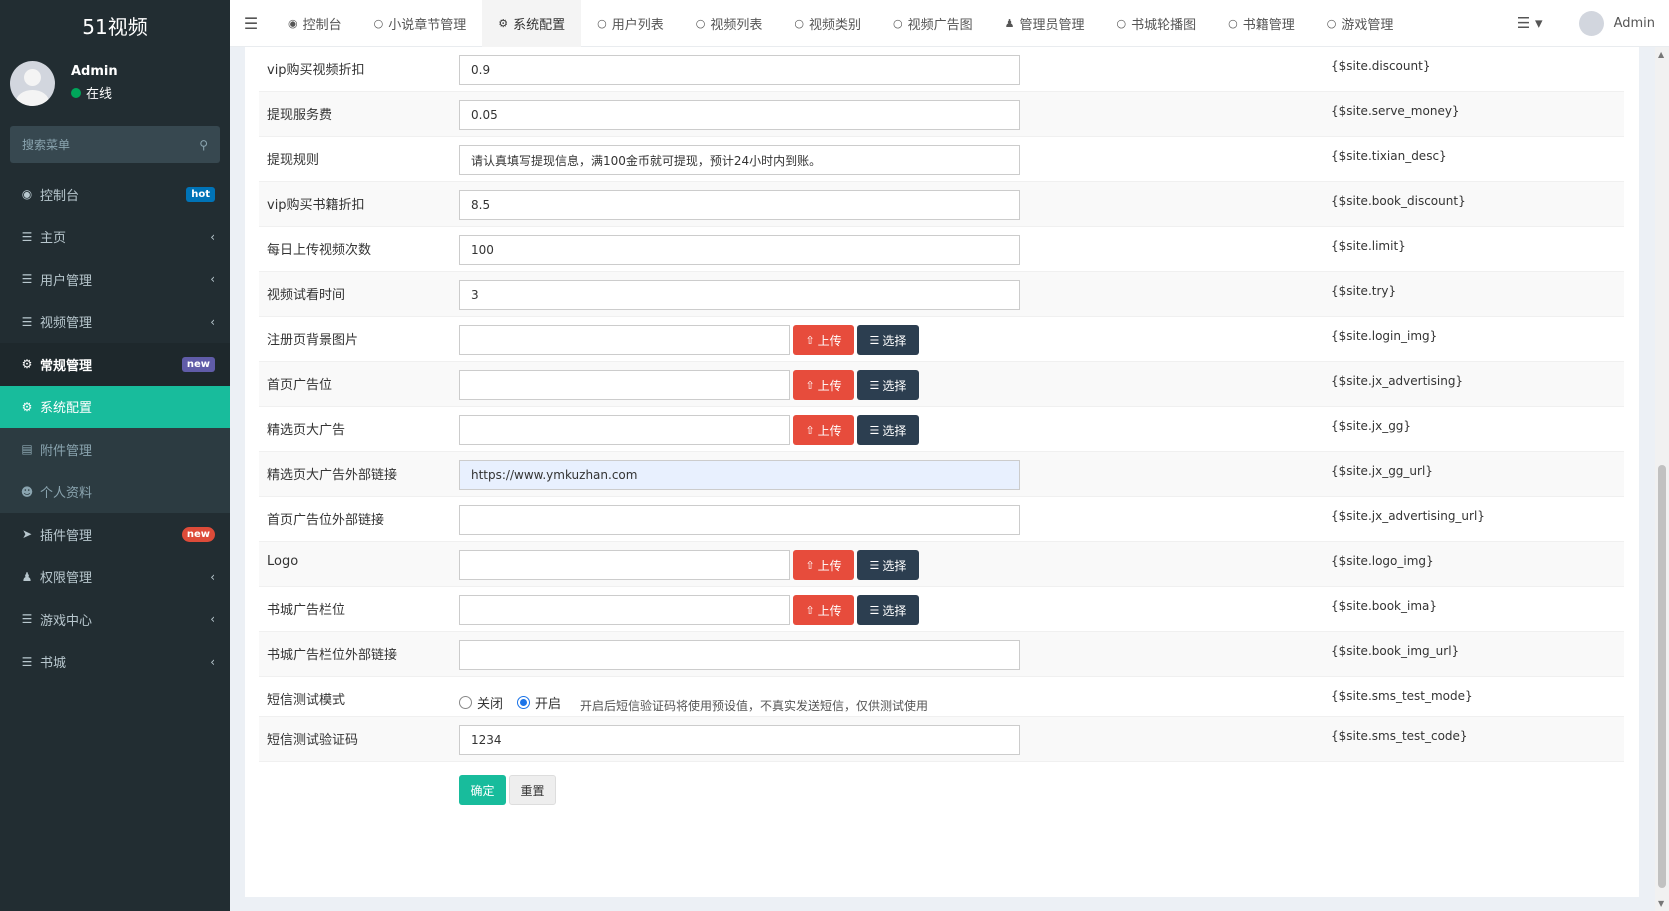 This screenshot has height=911, width=1669. What do you see at coordinates (739, 70) in the screenshot?
I see `discount-input: 0.9` at bounding box center [739, 70].